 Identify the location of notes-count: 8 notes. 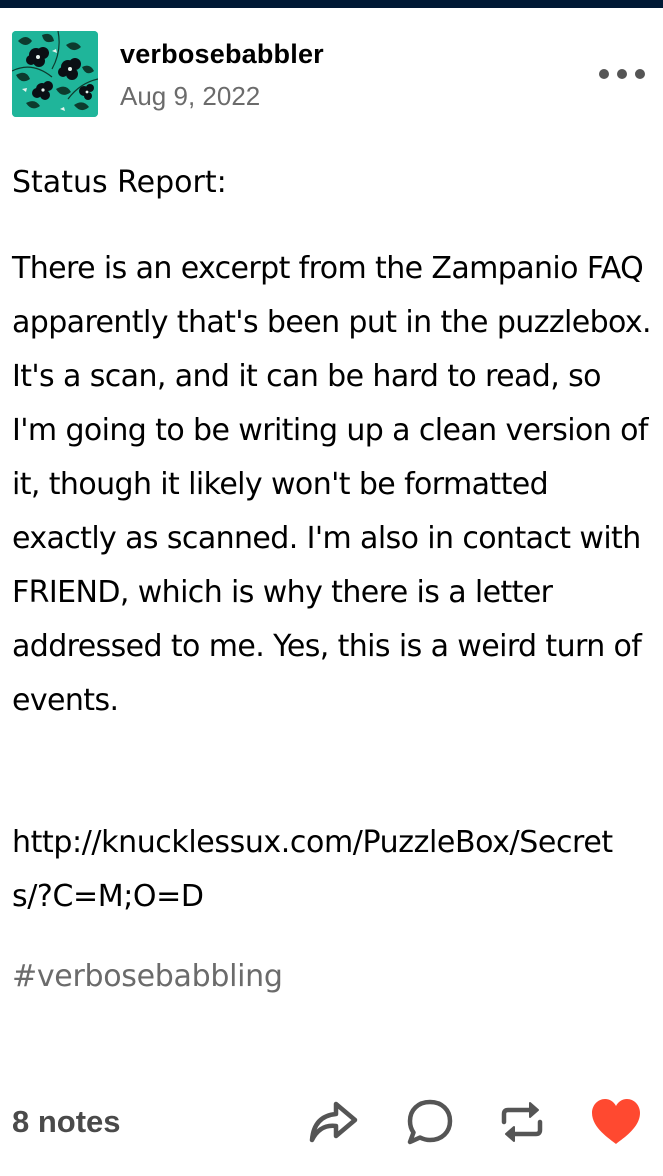
(66, 1122).